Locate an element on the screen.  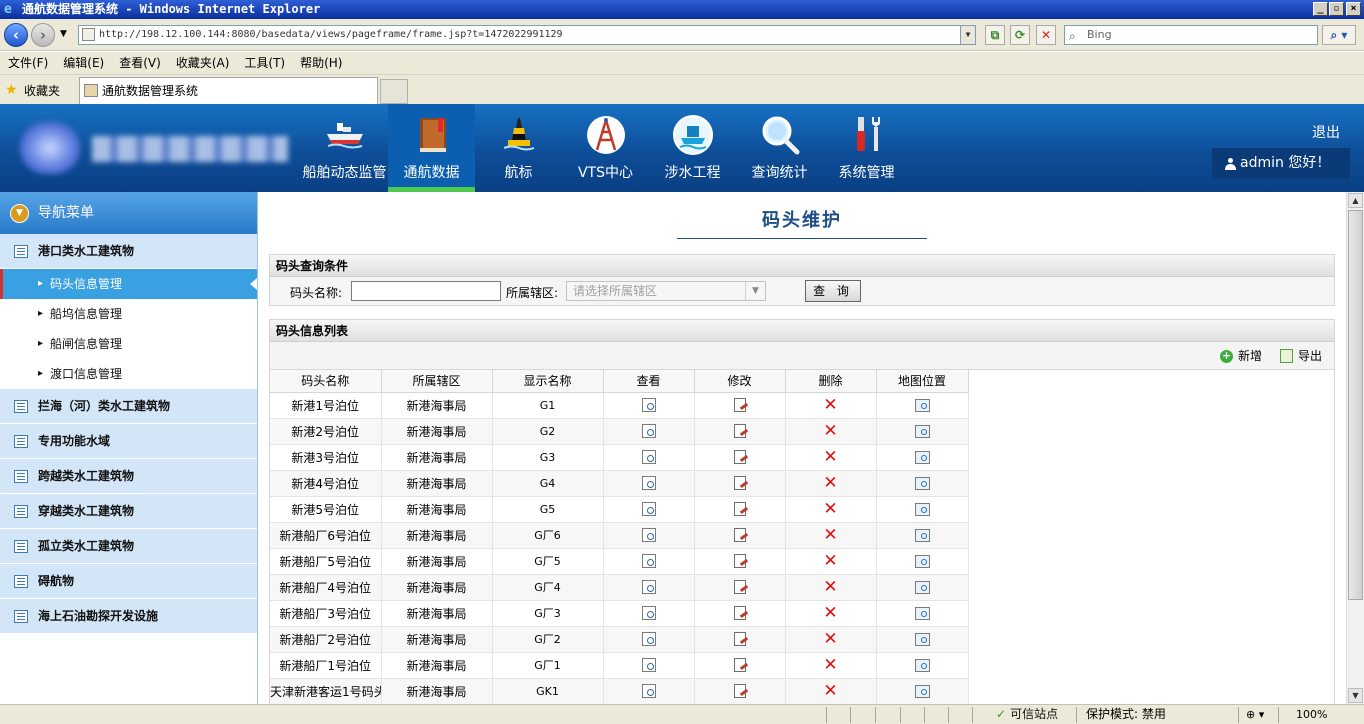
search-input: ⌕ Bing is located at coordinates (1191, 35).